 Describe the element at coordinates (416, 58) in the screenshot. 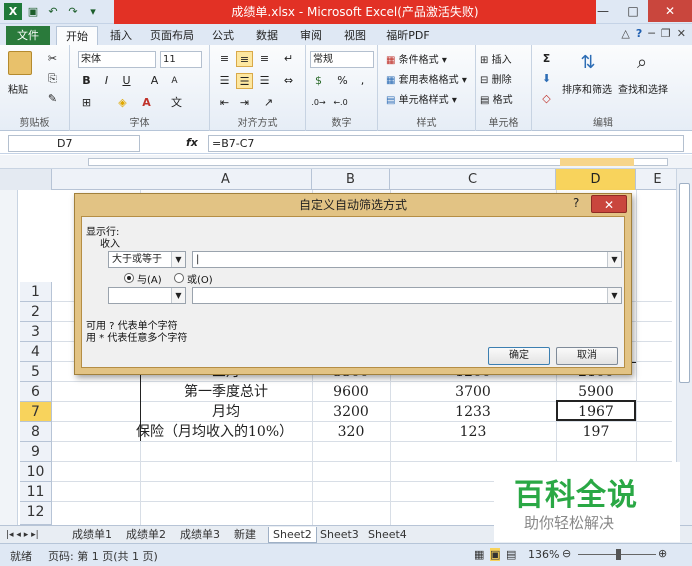

I see `conditional-format-button: ▦ 条件格式 ▾` at that location.